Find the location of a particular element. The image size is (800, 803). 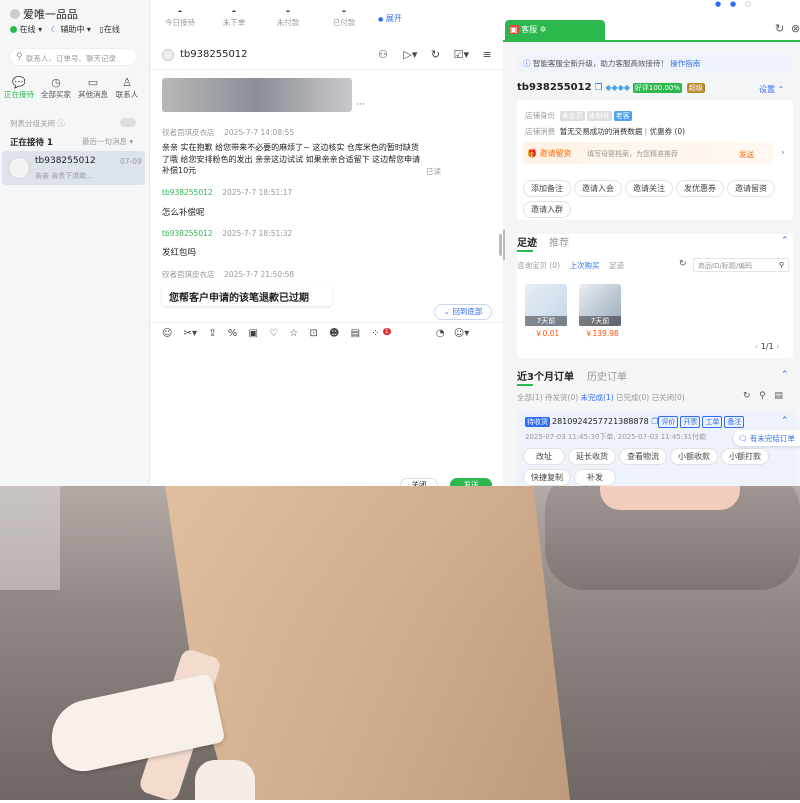

gift-icon: ♡ is located at coordinates (273, 333).